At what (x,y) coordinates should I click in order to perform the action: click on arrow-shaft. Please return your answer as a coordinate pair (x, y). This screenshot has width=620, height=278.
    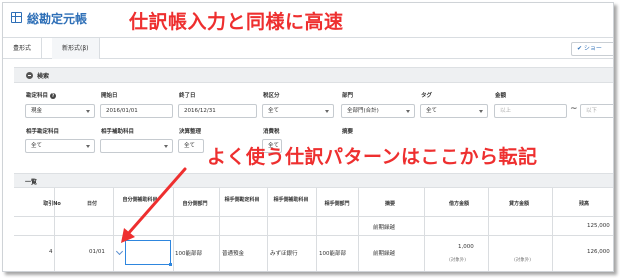
    Looking at the image, I should click on (156, 202).